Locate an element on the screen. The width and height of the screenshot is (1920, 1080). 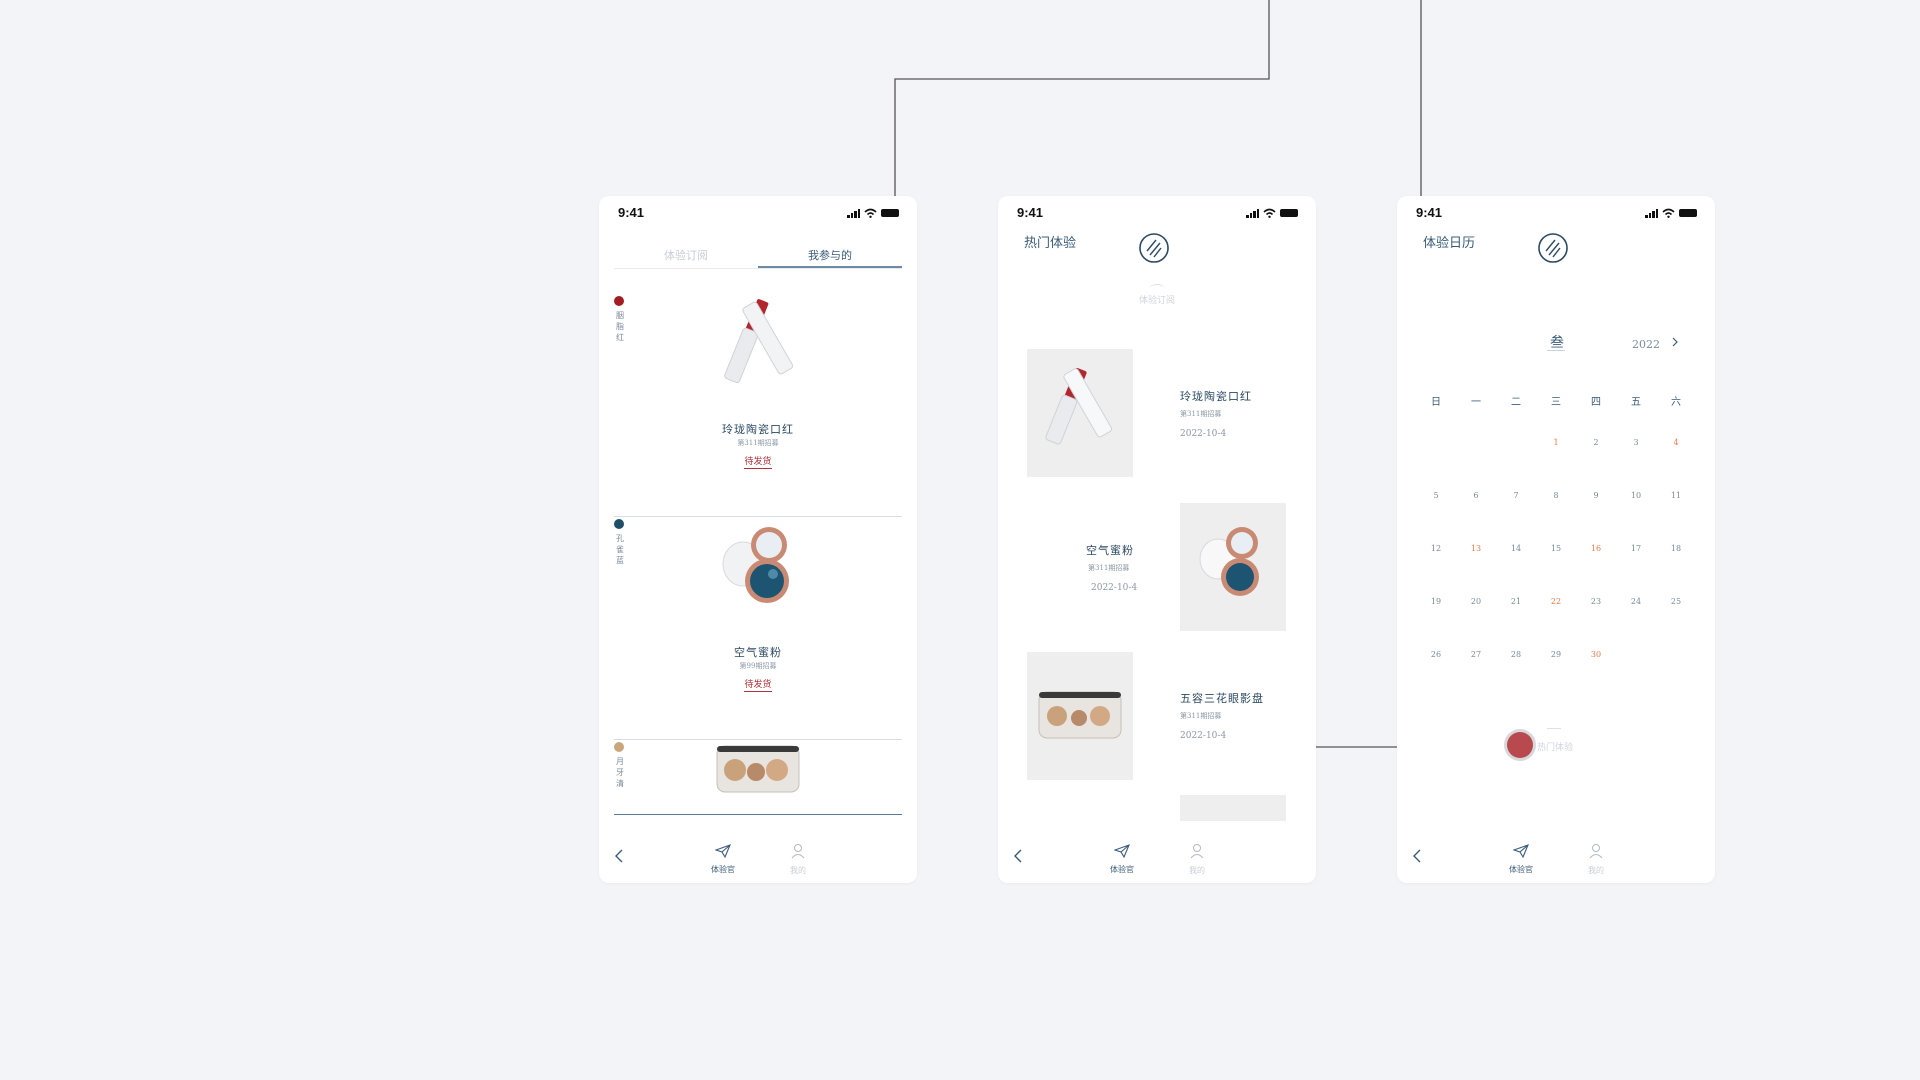
calendar-day: 18 is located at coordinates (1676, 568).